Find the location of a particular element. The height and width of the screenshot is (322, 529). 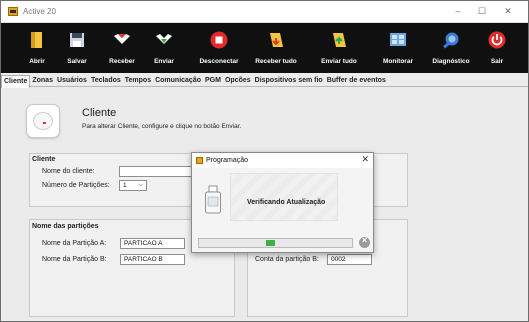

toolbar-button-sair: Sair is located at coordinates (497, 48).